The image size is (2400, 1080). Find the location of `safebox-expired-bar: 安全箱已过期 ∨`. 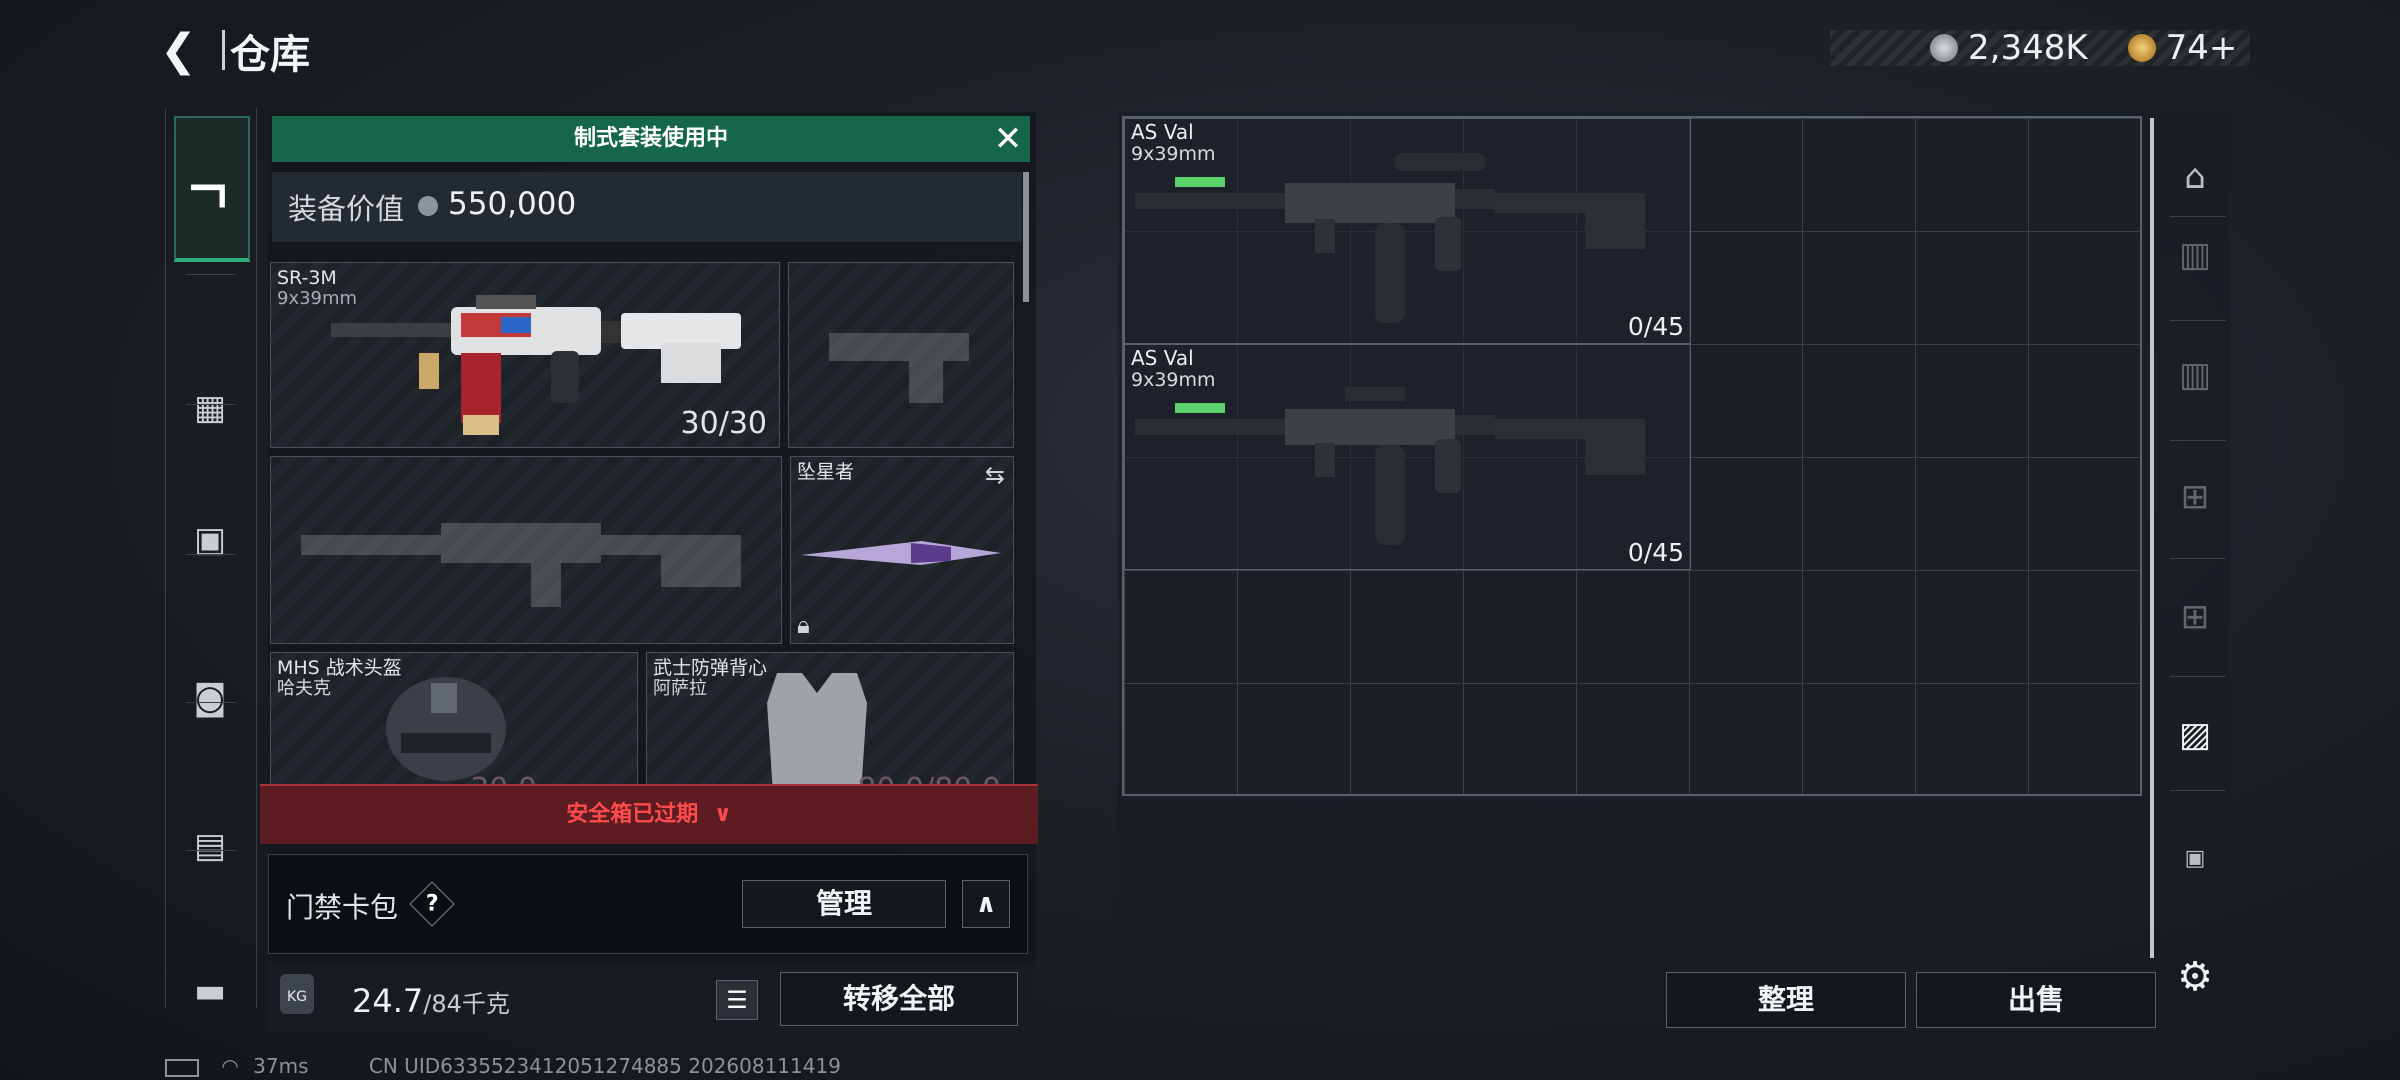

safebox-expired-bar: 安全箱已过期 ∨ is located at coordinates (649, 814).